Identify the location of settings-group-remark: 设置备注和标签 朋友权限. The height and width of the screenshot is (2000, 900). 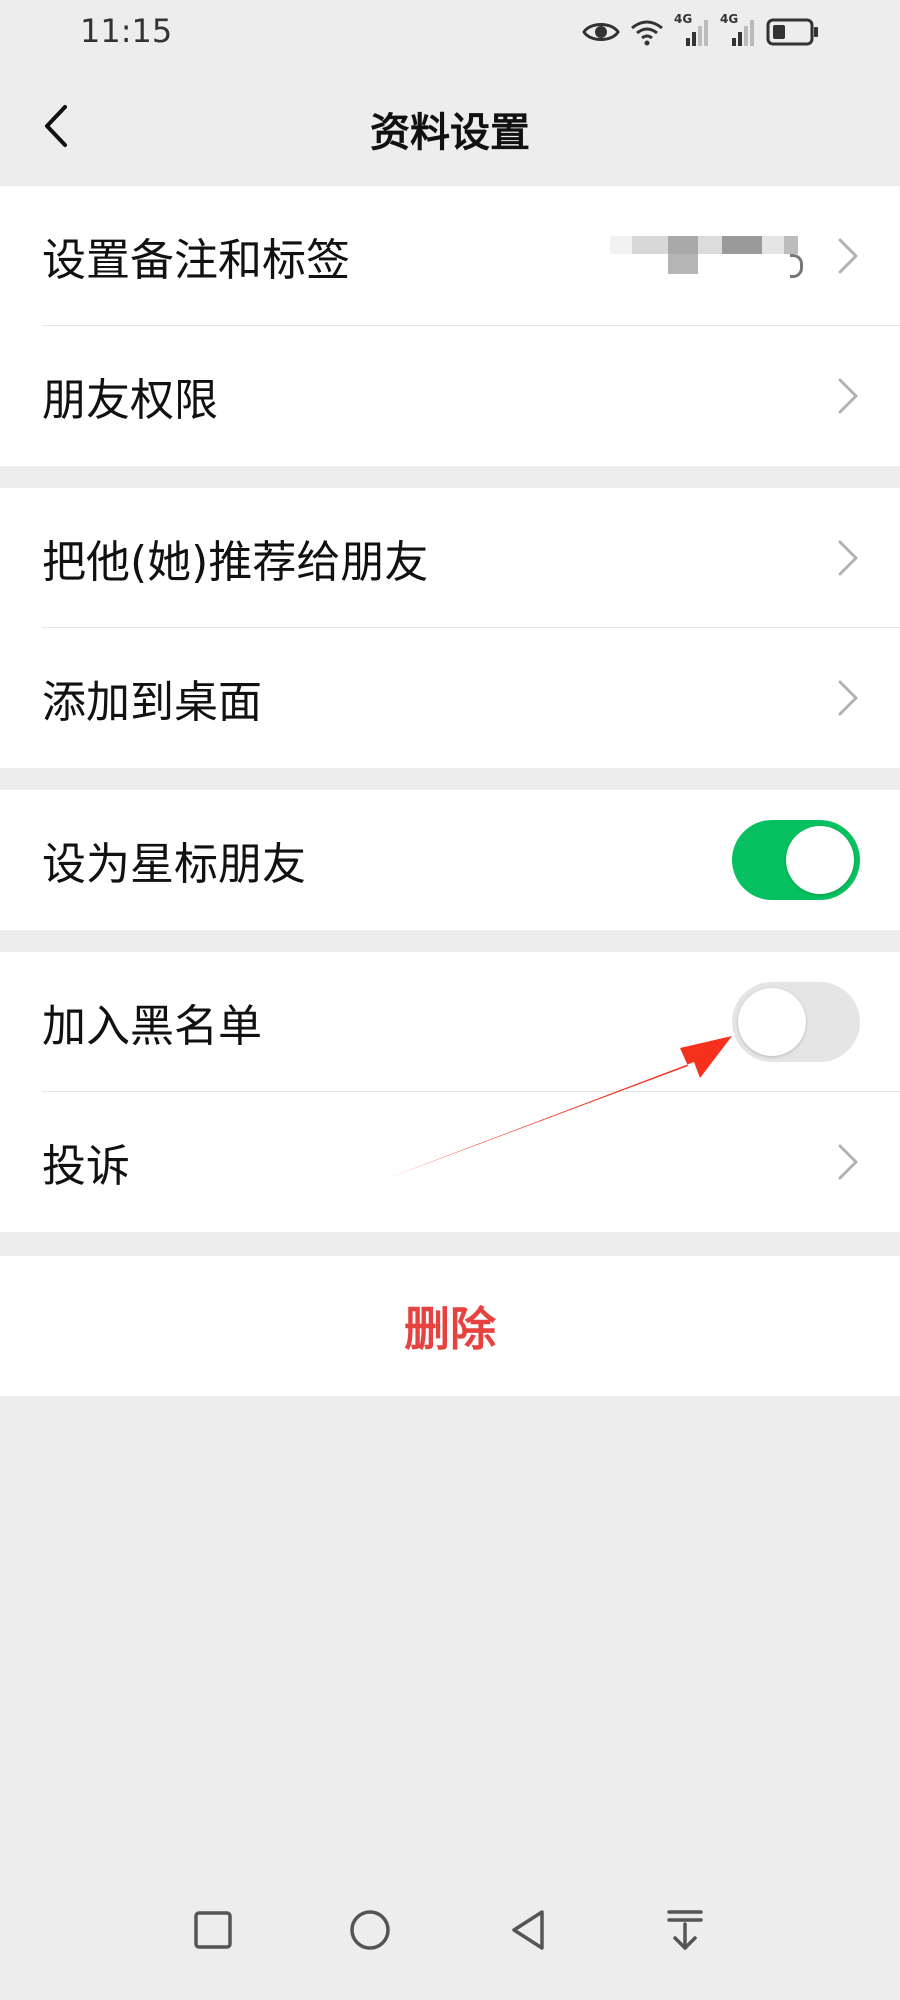
(450, 326).